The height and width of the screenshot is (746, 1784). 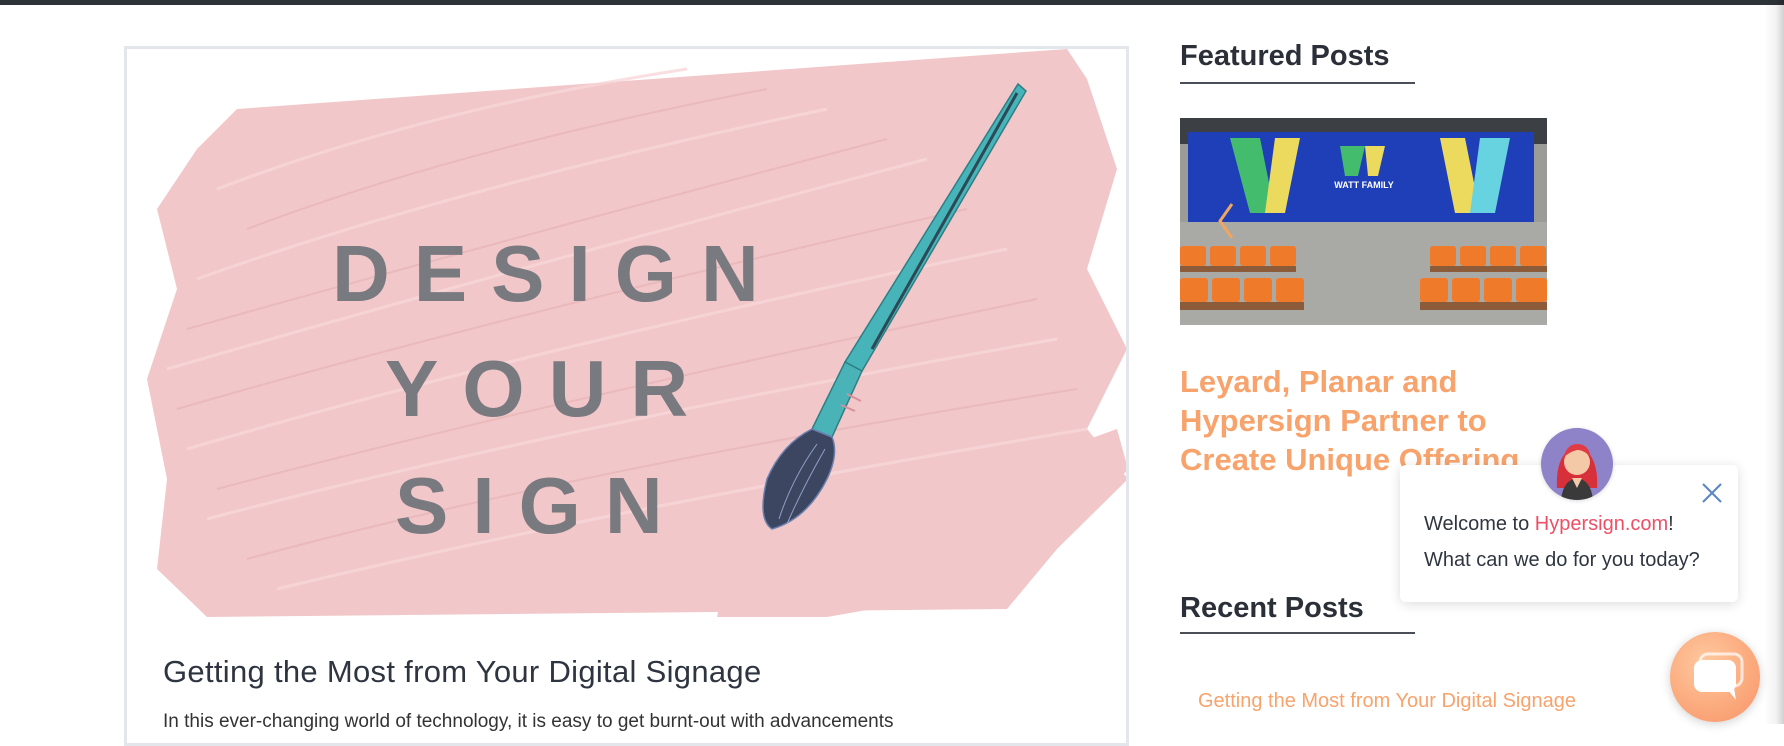 I want to click on hero-line-1: DESIGN, so click(x=557, y=273).